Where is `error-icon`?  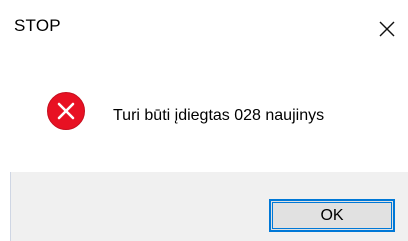 error-icon is located at coordinates (66, 111).